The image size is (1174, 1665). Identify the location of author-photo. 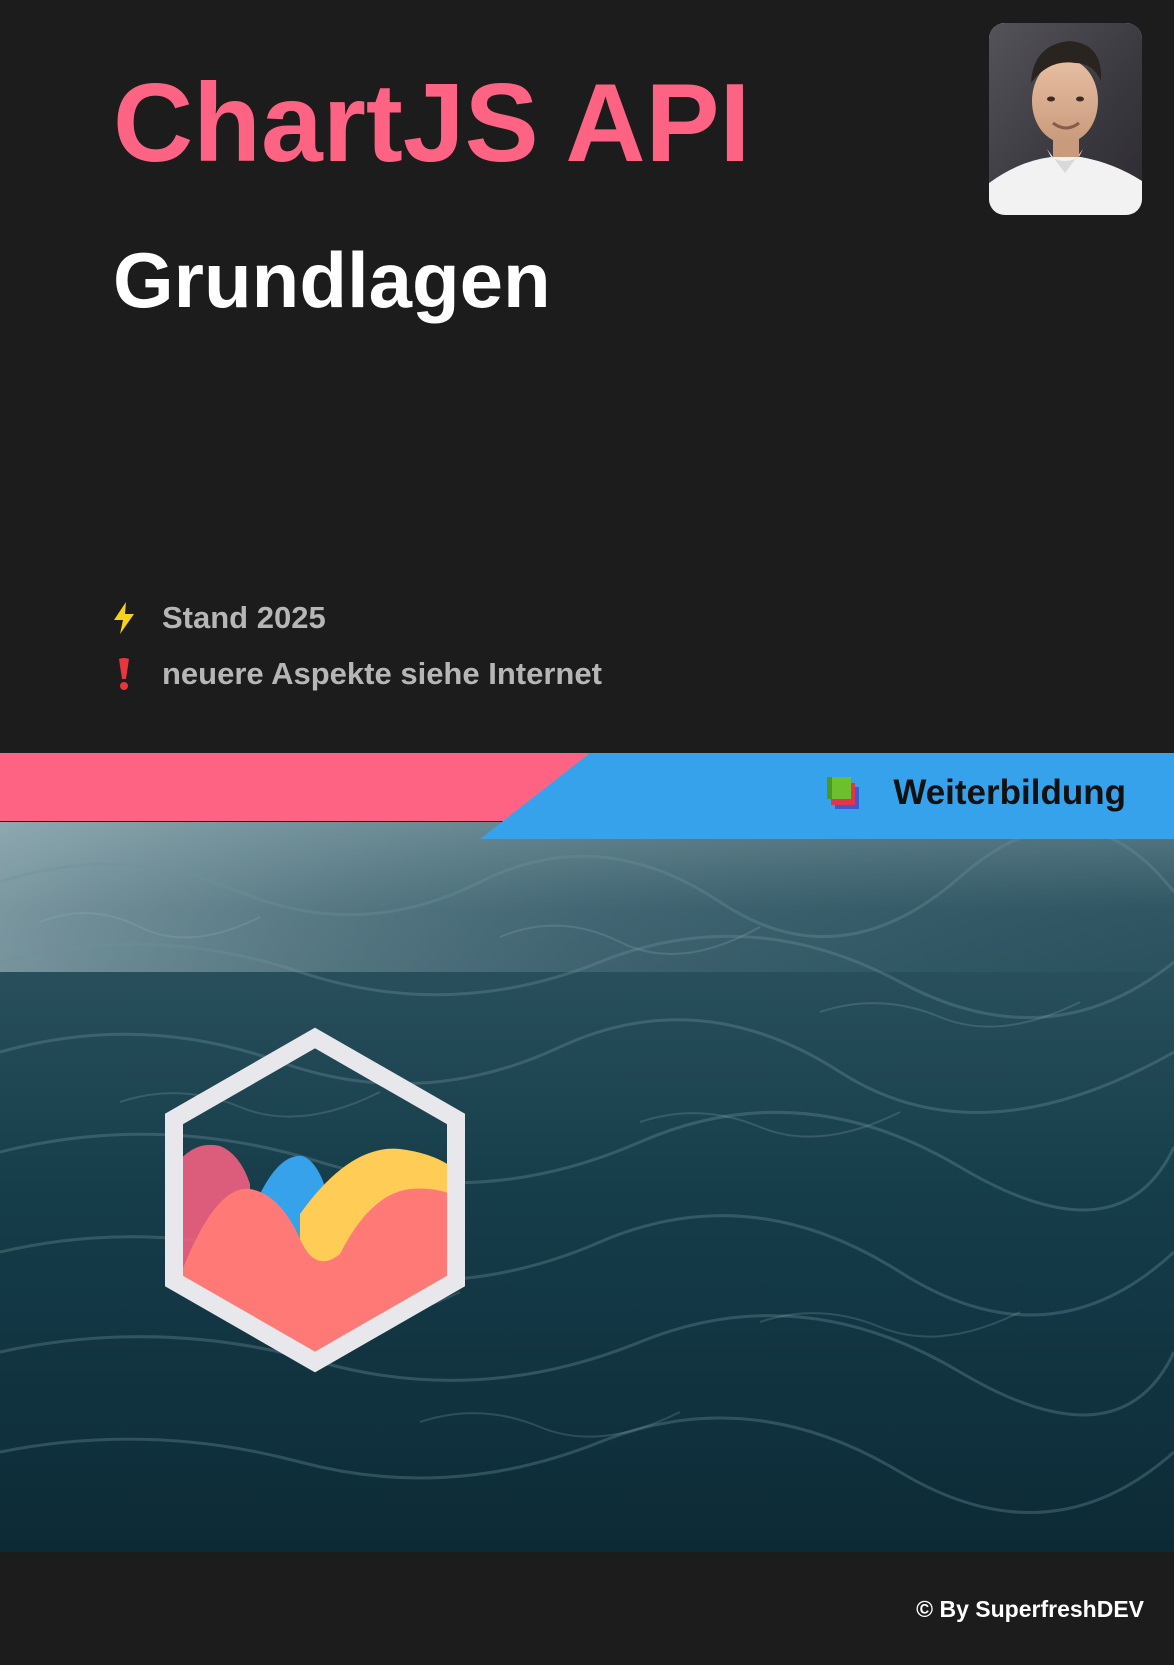
(1065, 119).